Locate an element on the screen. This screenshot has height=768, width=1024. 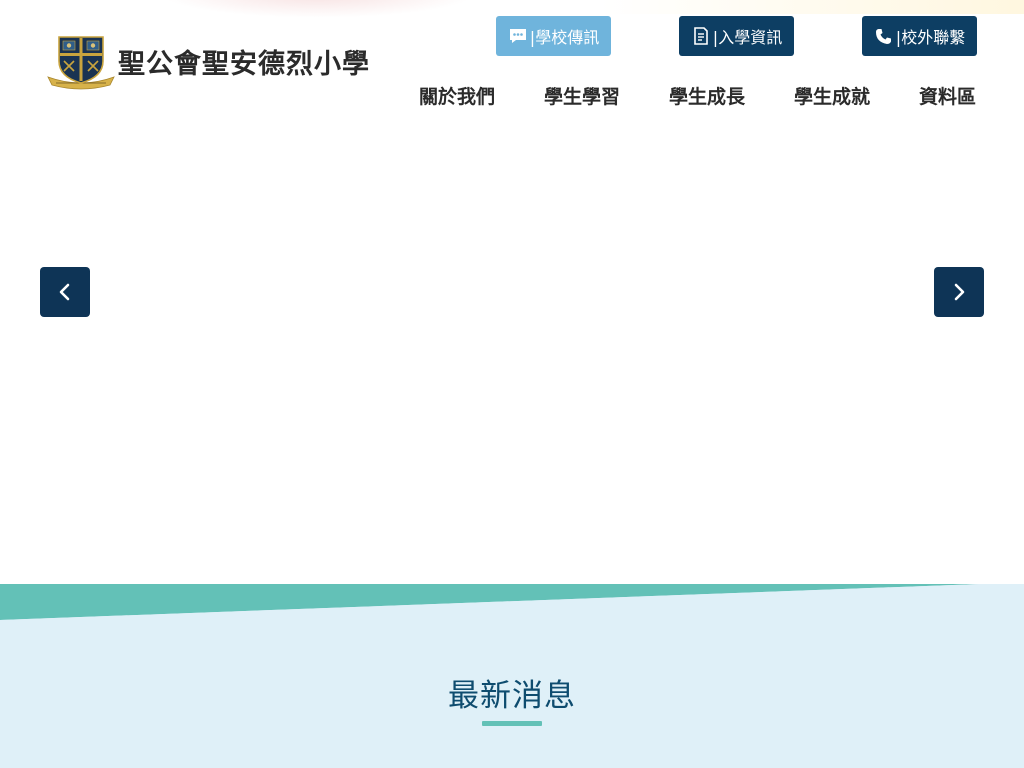
chevron-right-icon is located at coordinates (959, 292).